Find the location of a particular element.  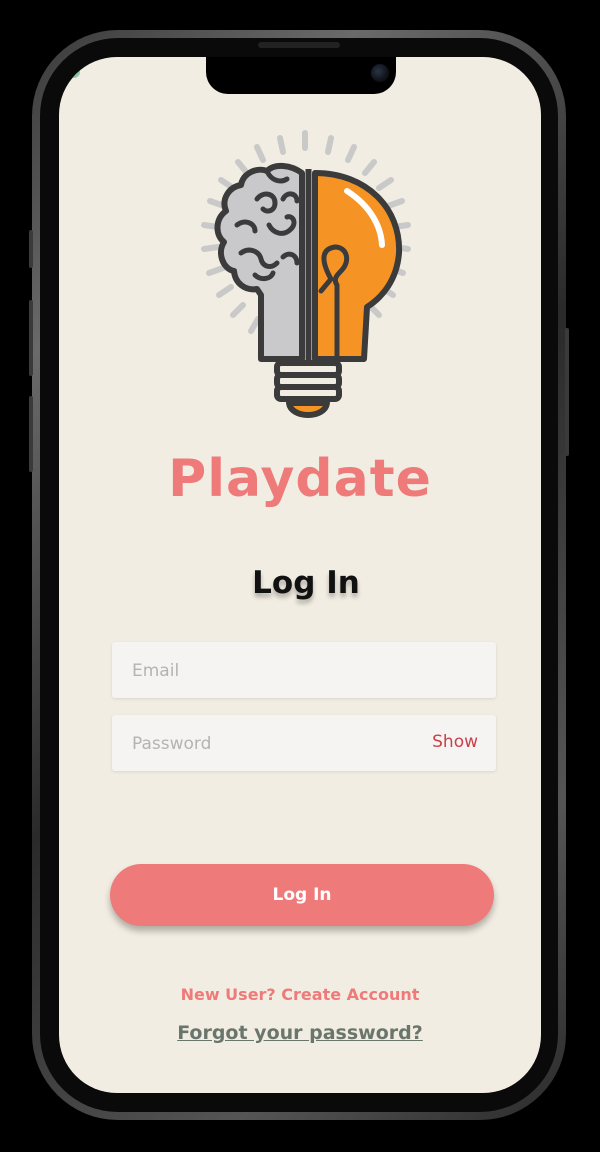

camera-icon is located at coordinates (380, 73).